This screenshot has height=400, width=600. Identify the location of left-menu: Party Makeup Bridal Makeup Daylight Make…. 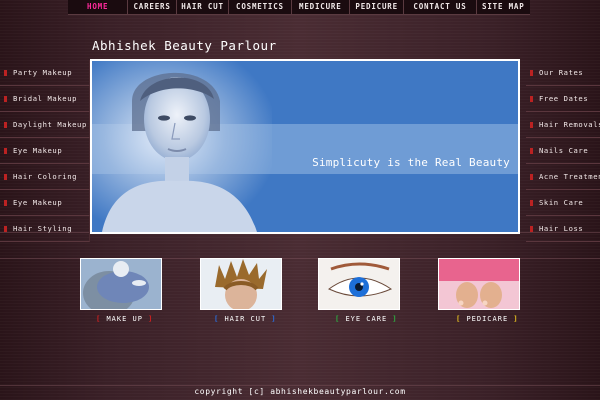
(45, 151).